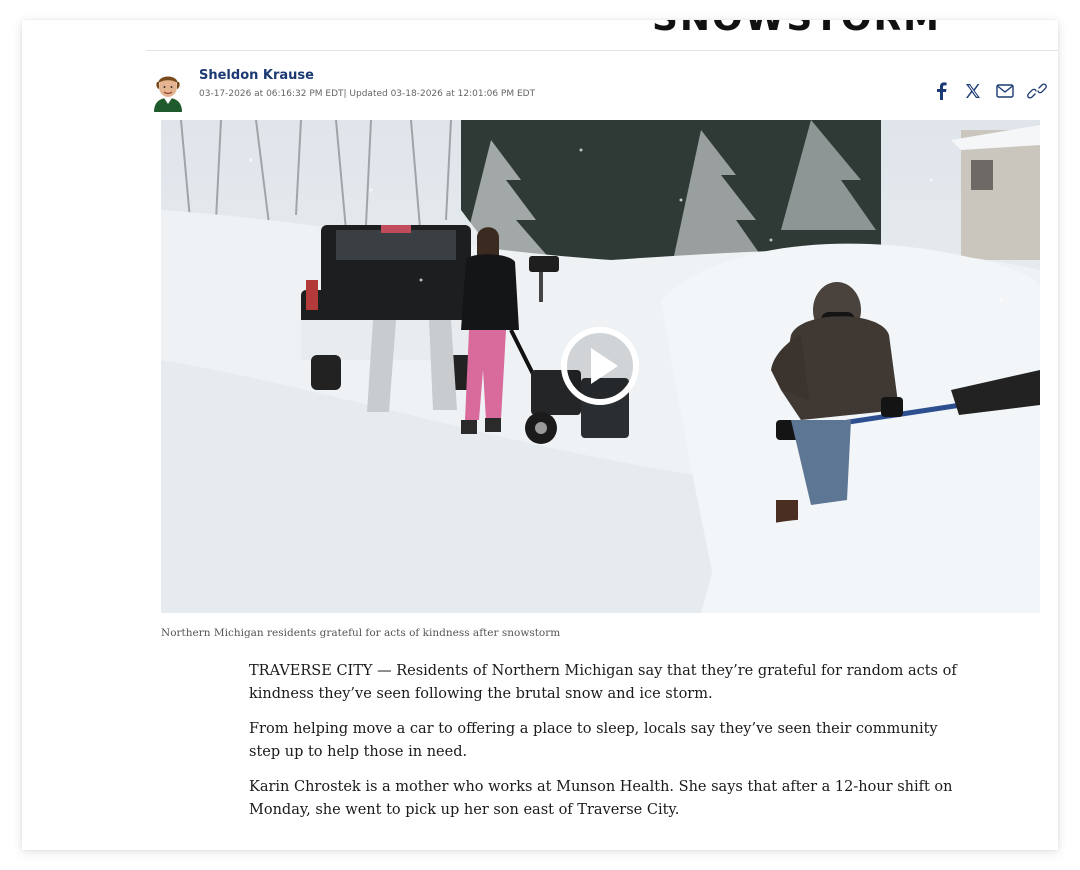 The image size is (1080, 870). I want to click on mail-icon, so click(1005, 91).